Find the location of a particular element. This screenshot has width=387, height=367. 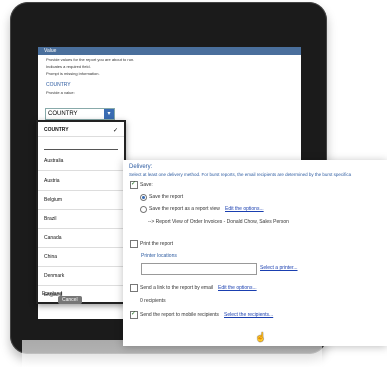

dropdown-item: China is located at coordinates (50, 257).